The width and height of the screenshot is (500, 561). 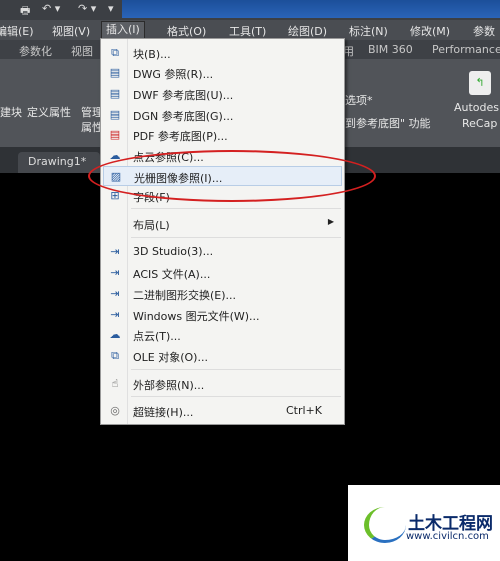 I want to click on acis-icon: ⇥, so click(x=115, y=272).